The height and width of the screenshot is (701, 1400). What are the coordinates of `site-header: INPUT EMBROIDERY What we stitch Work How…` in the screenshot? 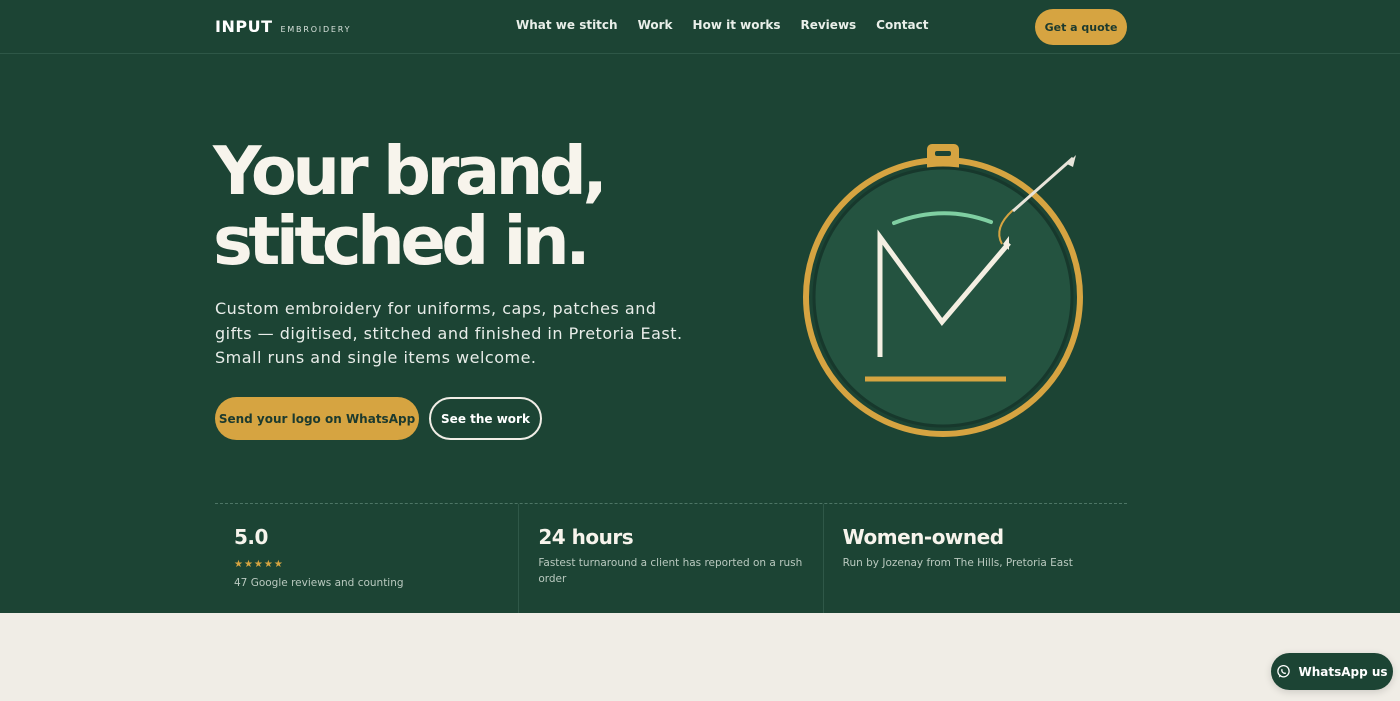 It's located at (700, 27).